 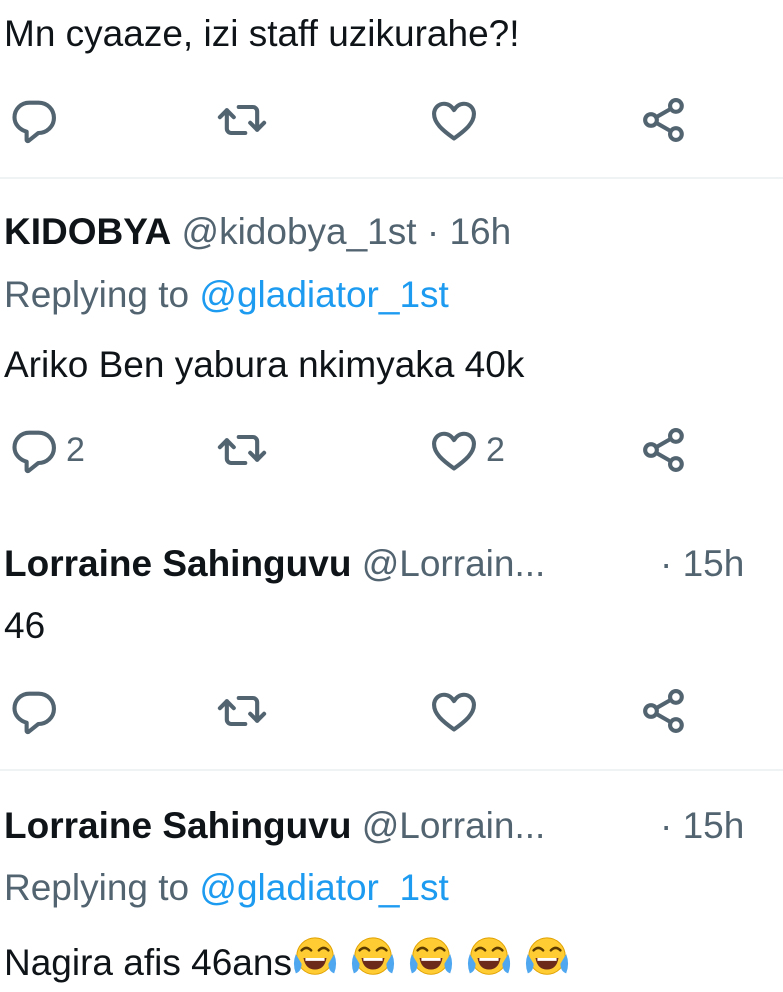 I want to click on like-button: 2, so click(x=466, y=450).